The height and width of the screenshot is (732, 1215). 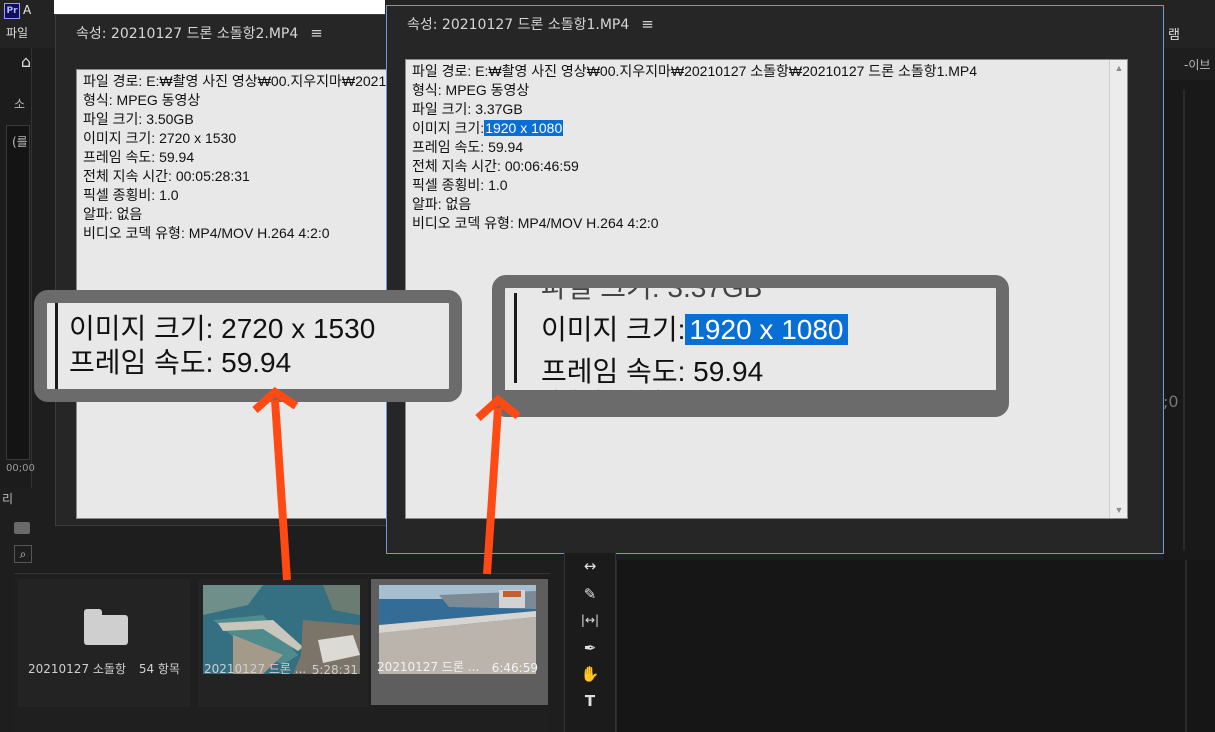 I want to click on ripple-edit-tool-icon: ↔, so click(x=590, y=566).